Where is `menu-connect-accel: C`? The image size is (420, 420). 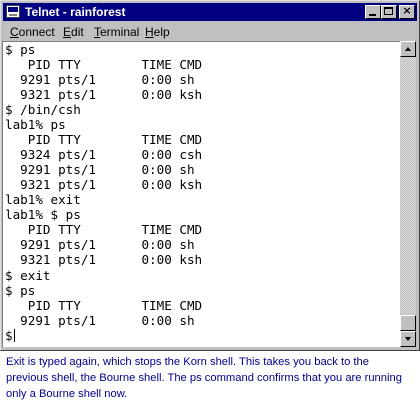 menu-connect-accel: C is located at coordinates (14, 32).